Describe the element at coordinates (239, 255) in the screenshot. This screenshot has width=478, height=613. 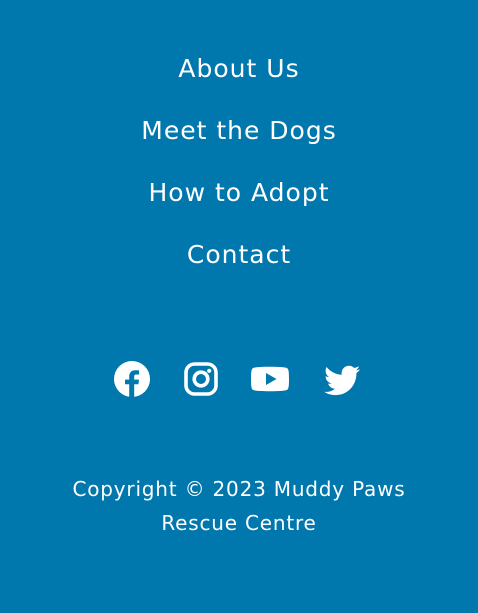
I see `nav-link-contact: Contact` at that location.